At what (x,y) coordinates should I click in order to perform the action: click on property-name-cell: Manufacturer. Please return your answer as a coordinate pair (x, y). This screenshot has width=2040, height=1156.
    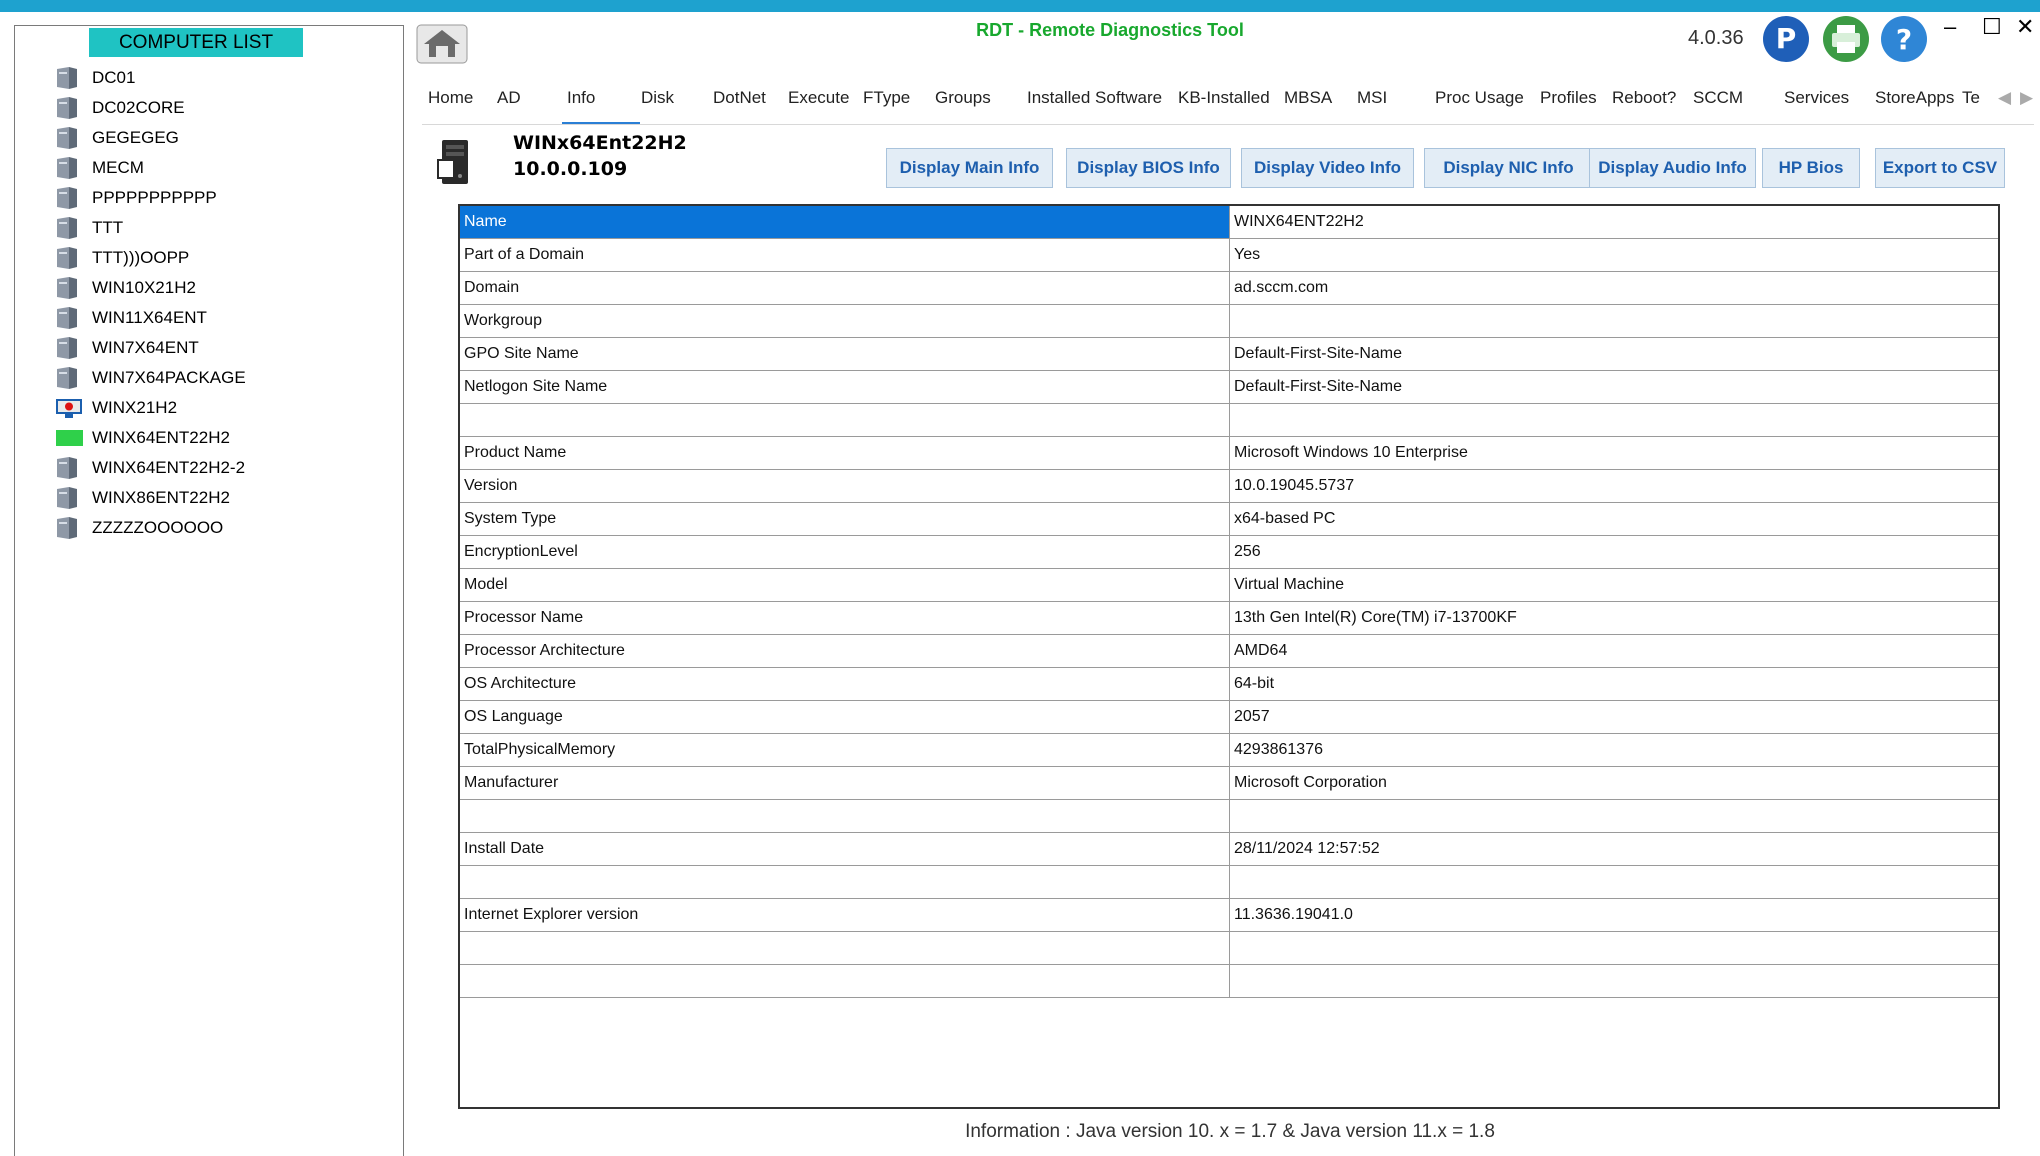
    Looking at the image, I should click on (845, 783).